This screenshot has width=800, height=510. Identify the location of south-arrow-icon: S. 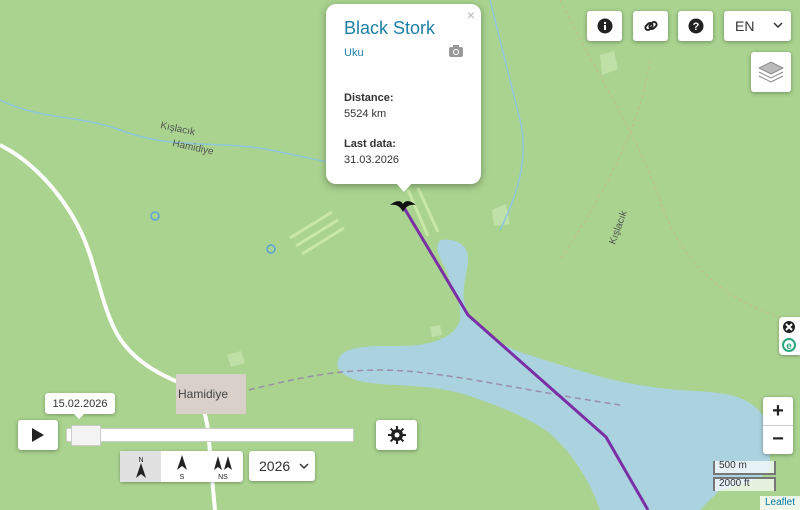
(181, 467).